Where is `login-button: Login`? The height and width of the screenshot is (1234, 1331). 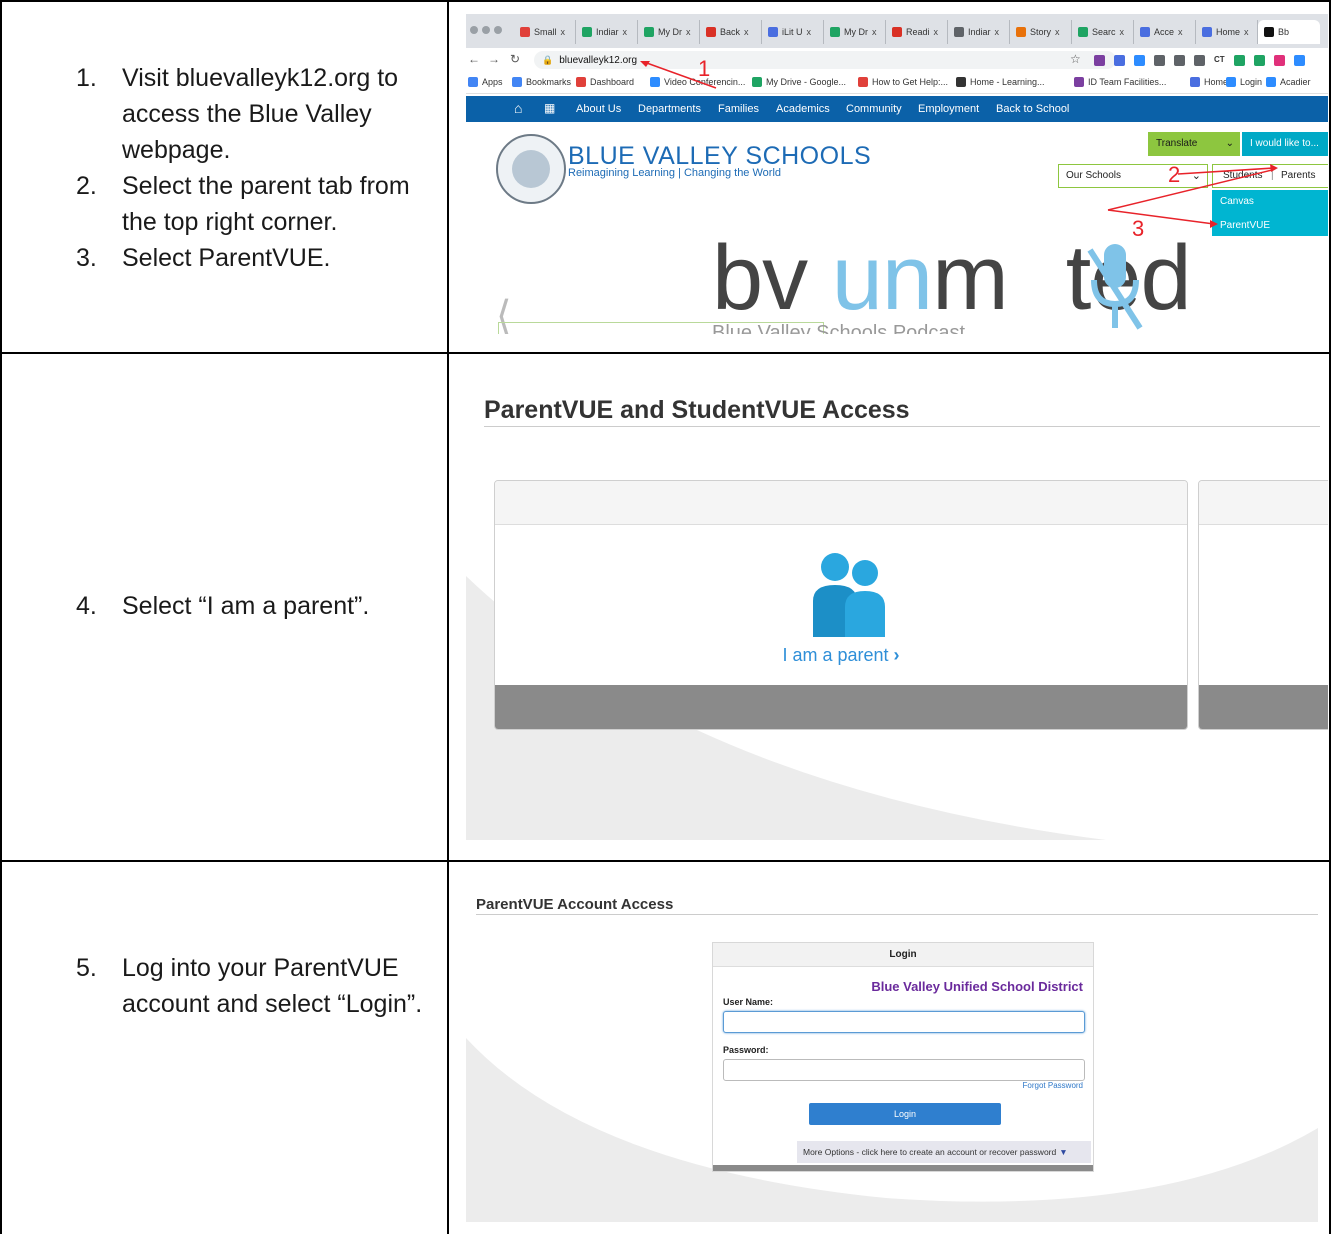 login-button: Login is located at coordinates (905, 1114).